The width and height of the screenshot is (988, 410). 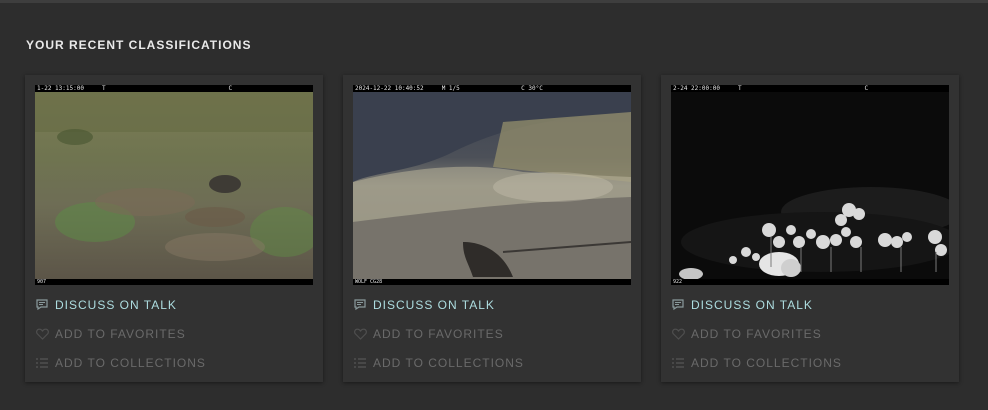 I want to click on camera-timestamp: 1-22 13:15:00 T C, so click(x=174, y=88).